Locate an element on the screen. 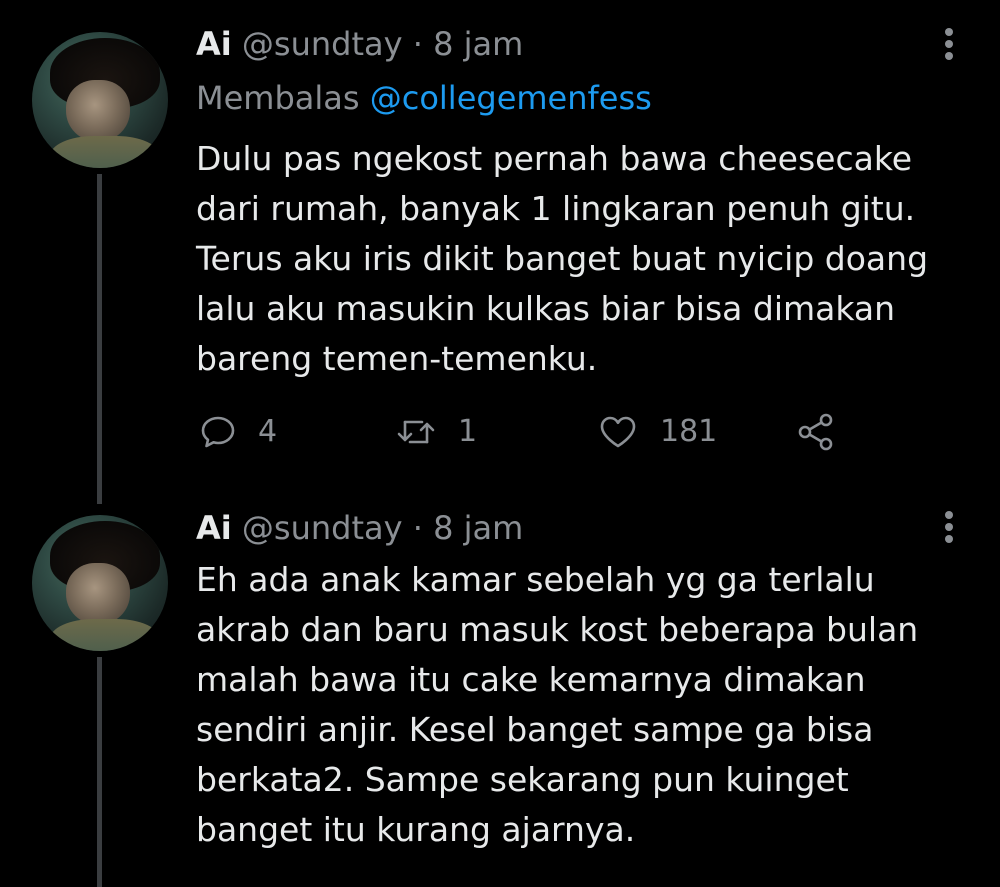 This screenshot has width=1000, height=887. tweet-text-line: akrab dan baru masuk kost beberapa bulan is located at coordinates (557, 629).